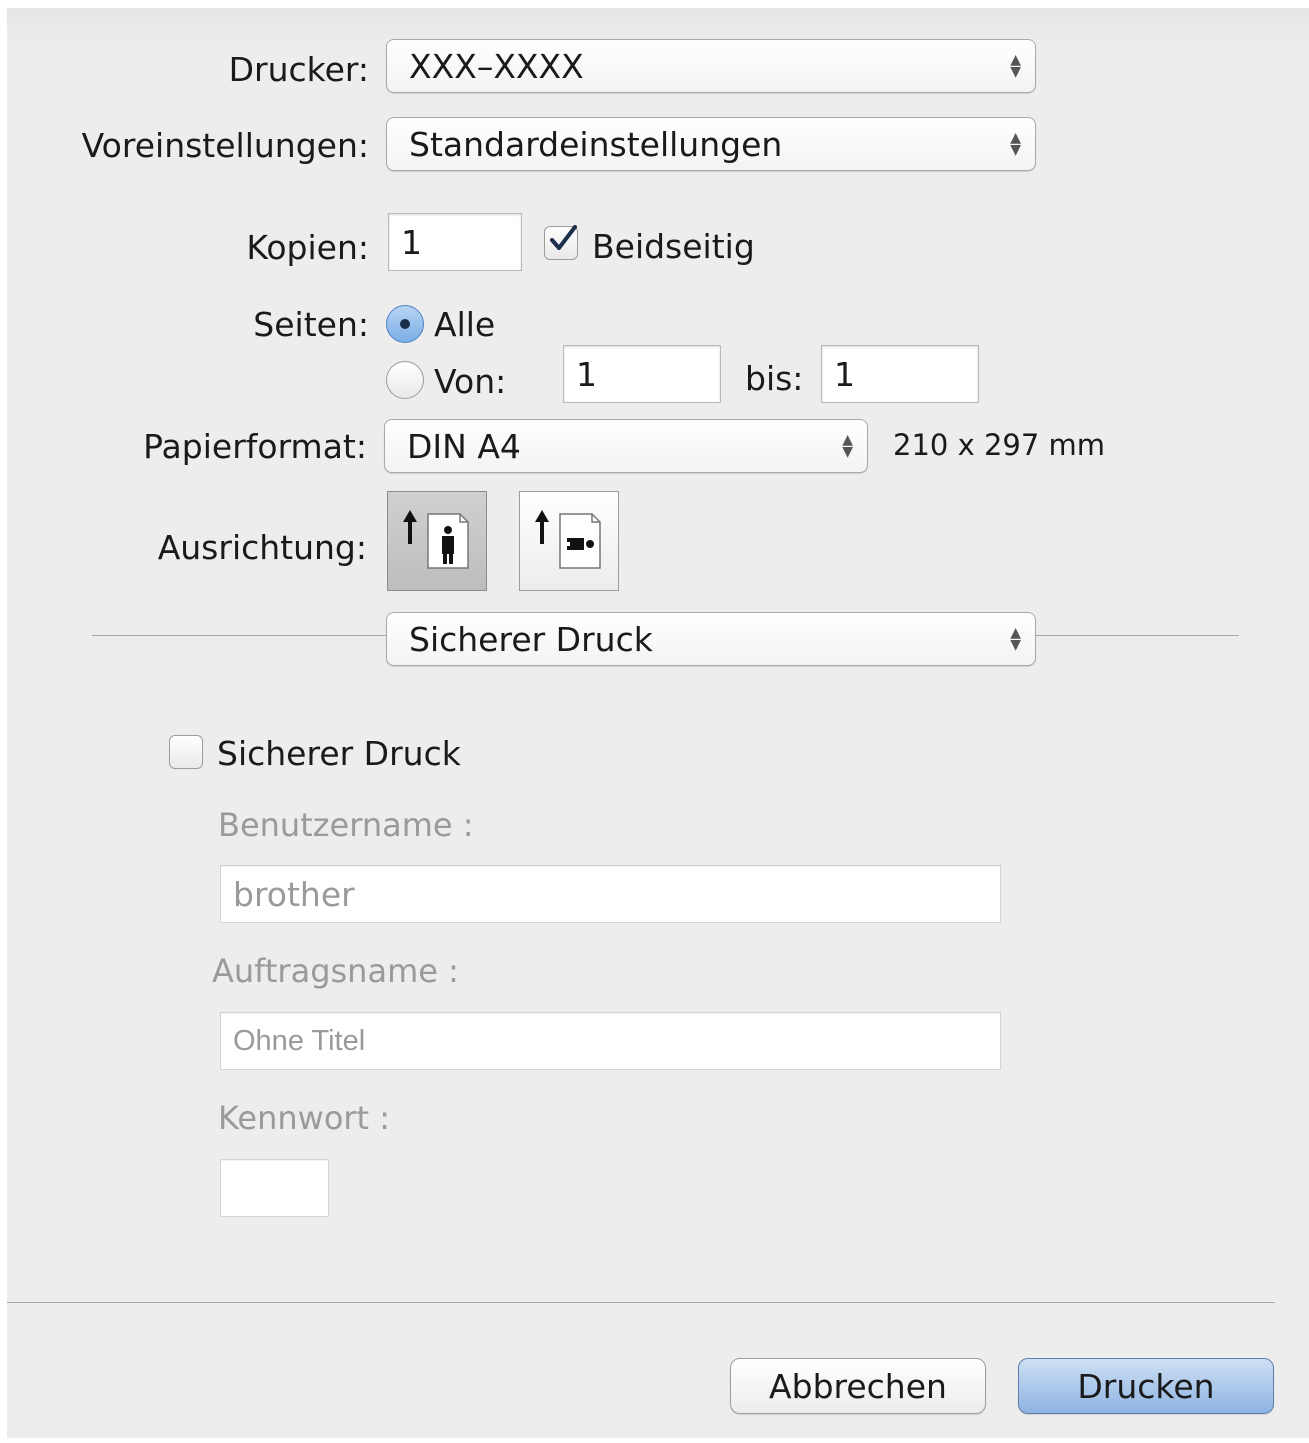 This screenshot has width=1309, height=1443. What do you see at coordinates (335, 971) in the screenshot?
I see `jobname-label: Auftragsname :` at bounding box center [335, 971].